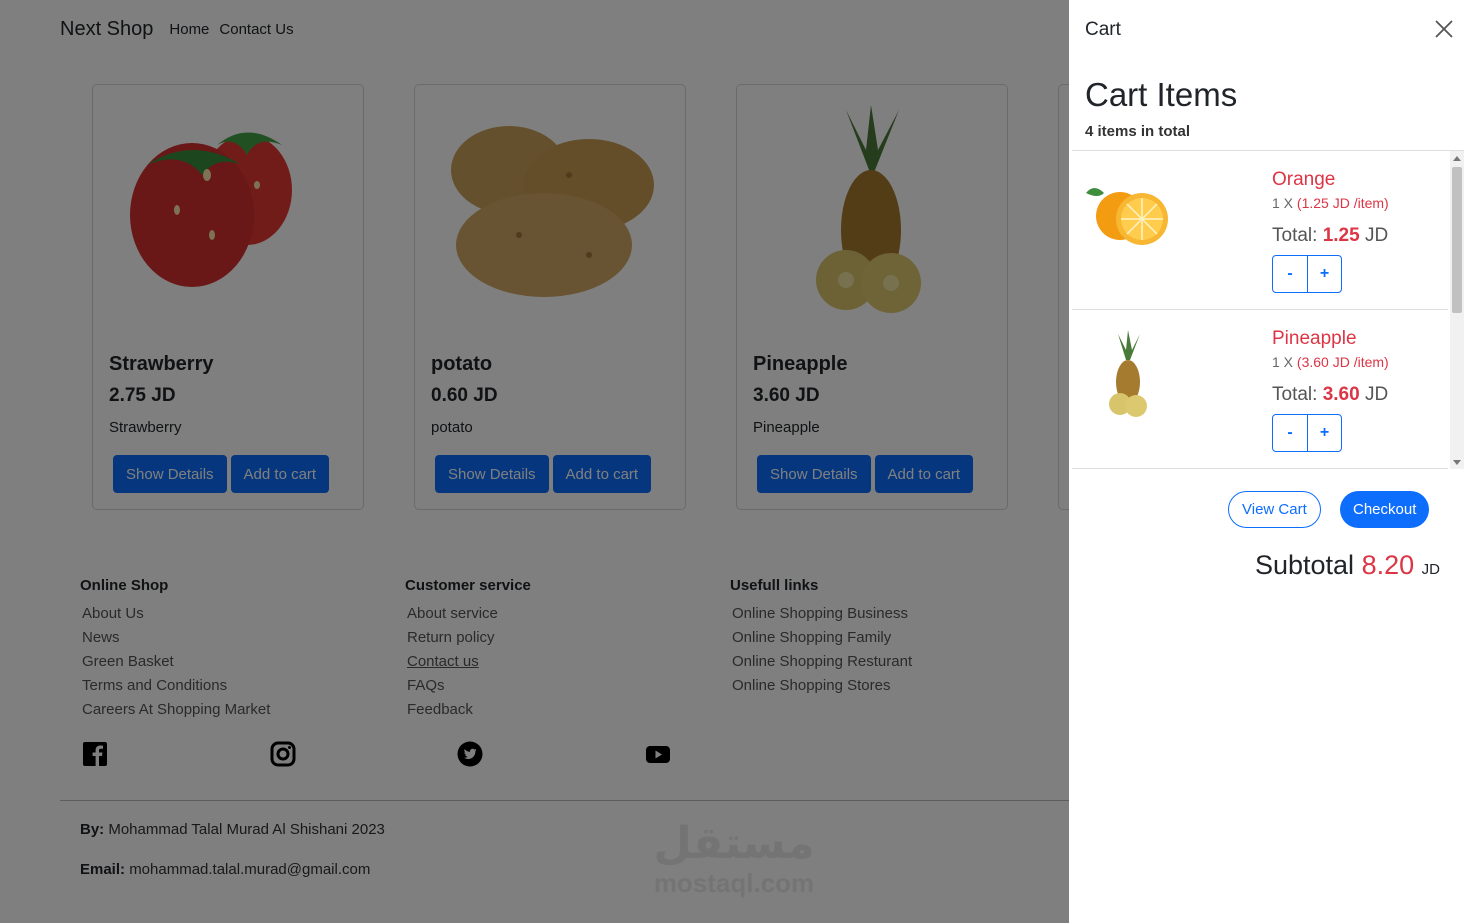  Describe the element at coordinates (1161, 94) in the screenshot. I see `cart-heading: Cart Items` at that location.